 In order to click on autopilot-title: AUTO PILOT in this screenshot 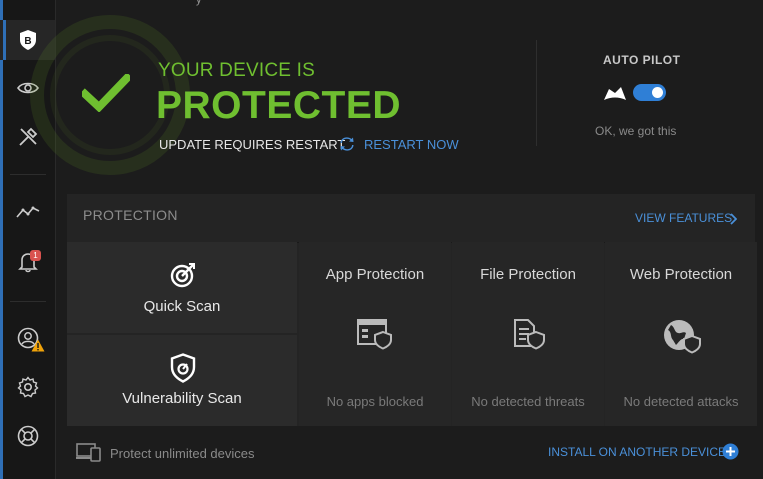, I will do `click(642, 60)`.